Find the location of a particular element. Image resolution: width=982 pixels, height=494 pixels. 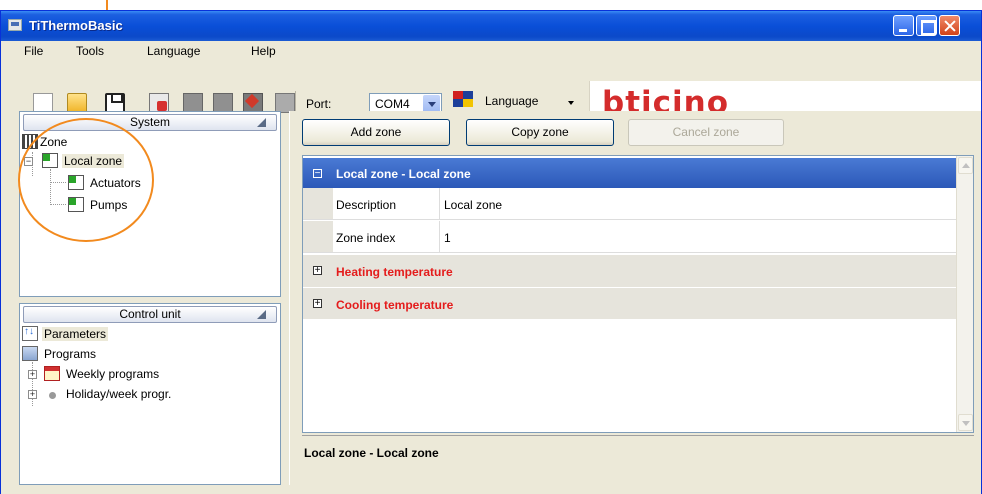

minimize-button is located at coordinates (903, 25).